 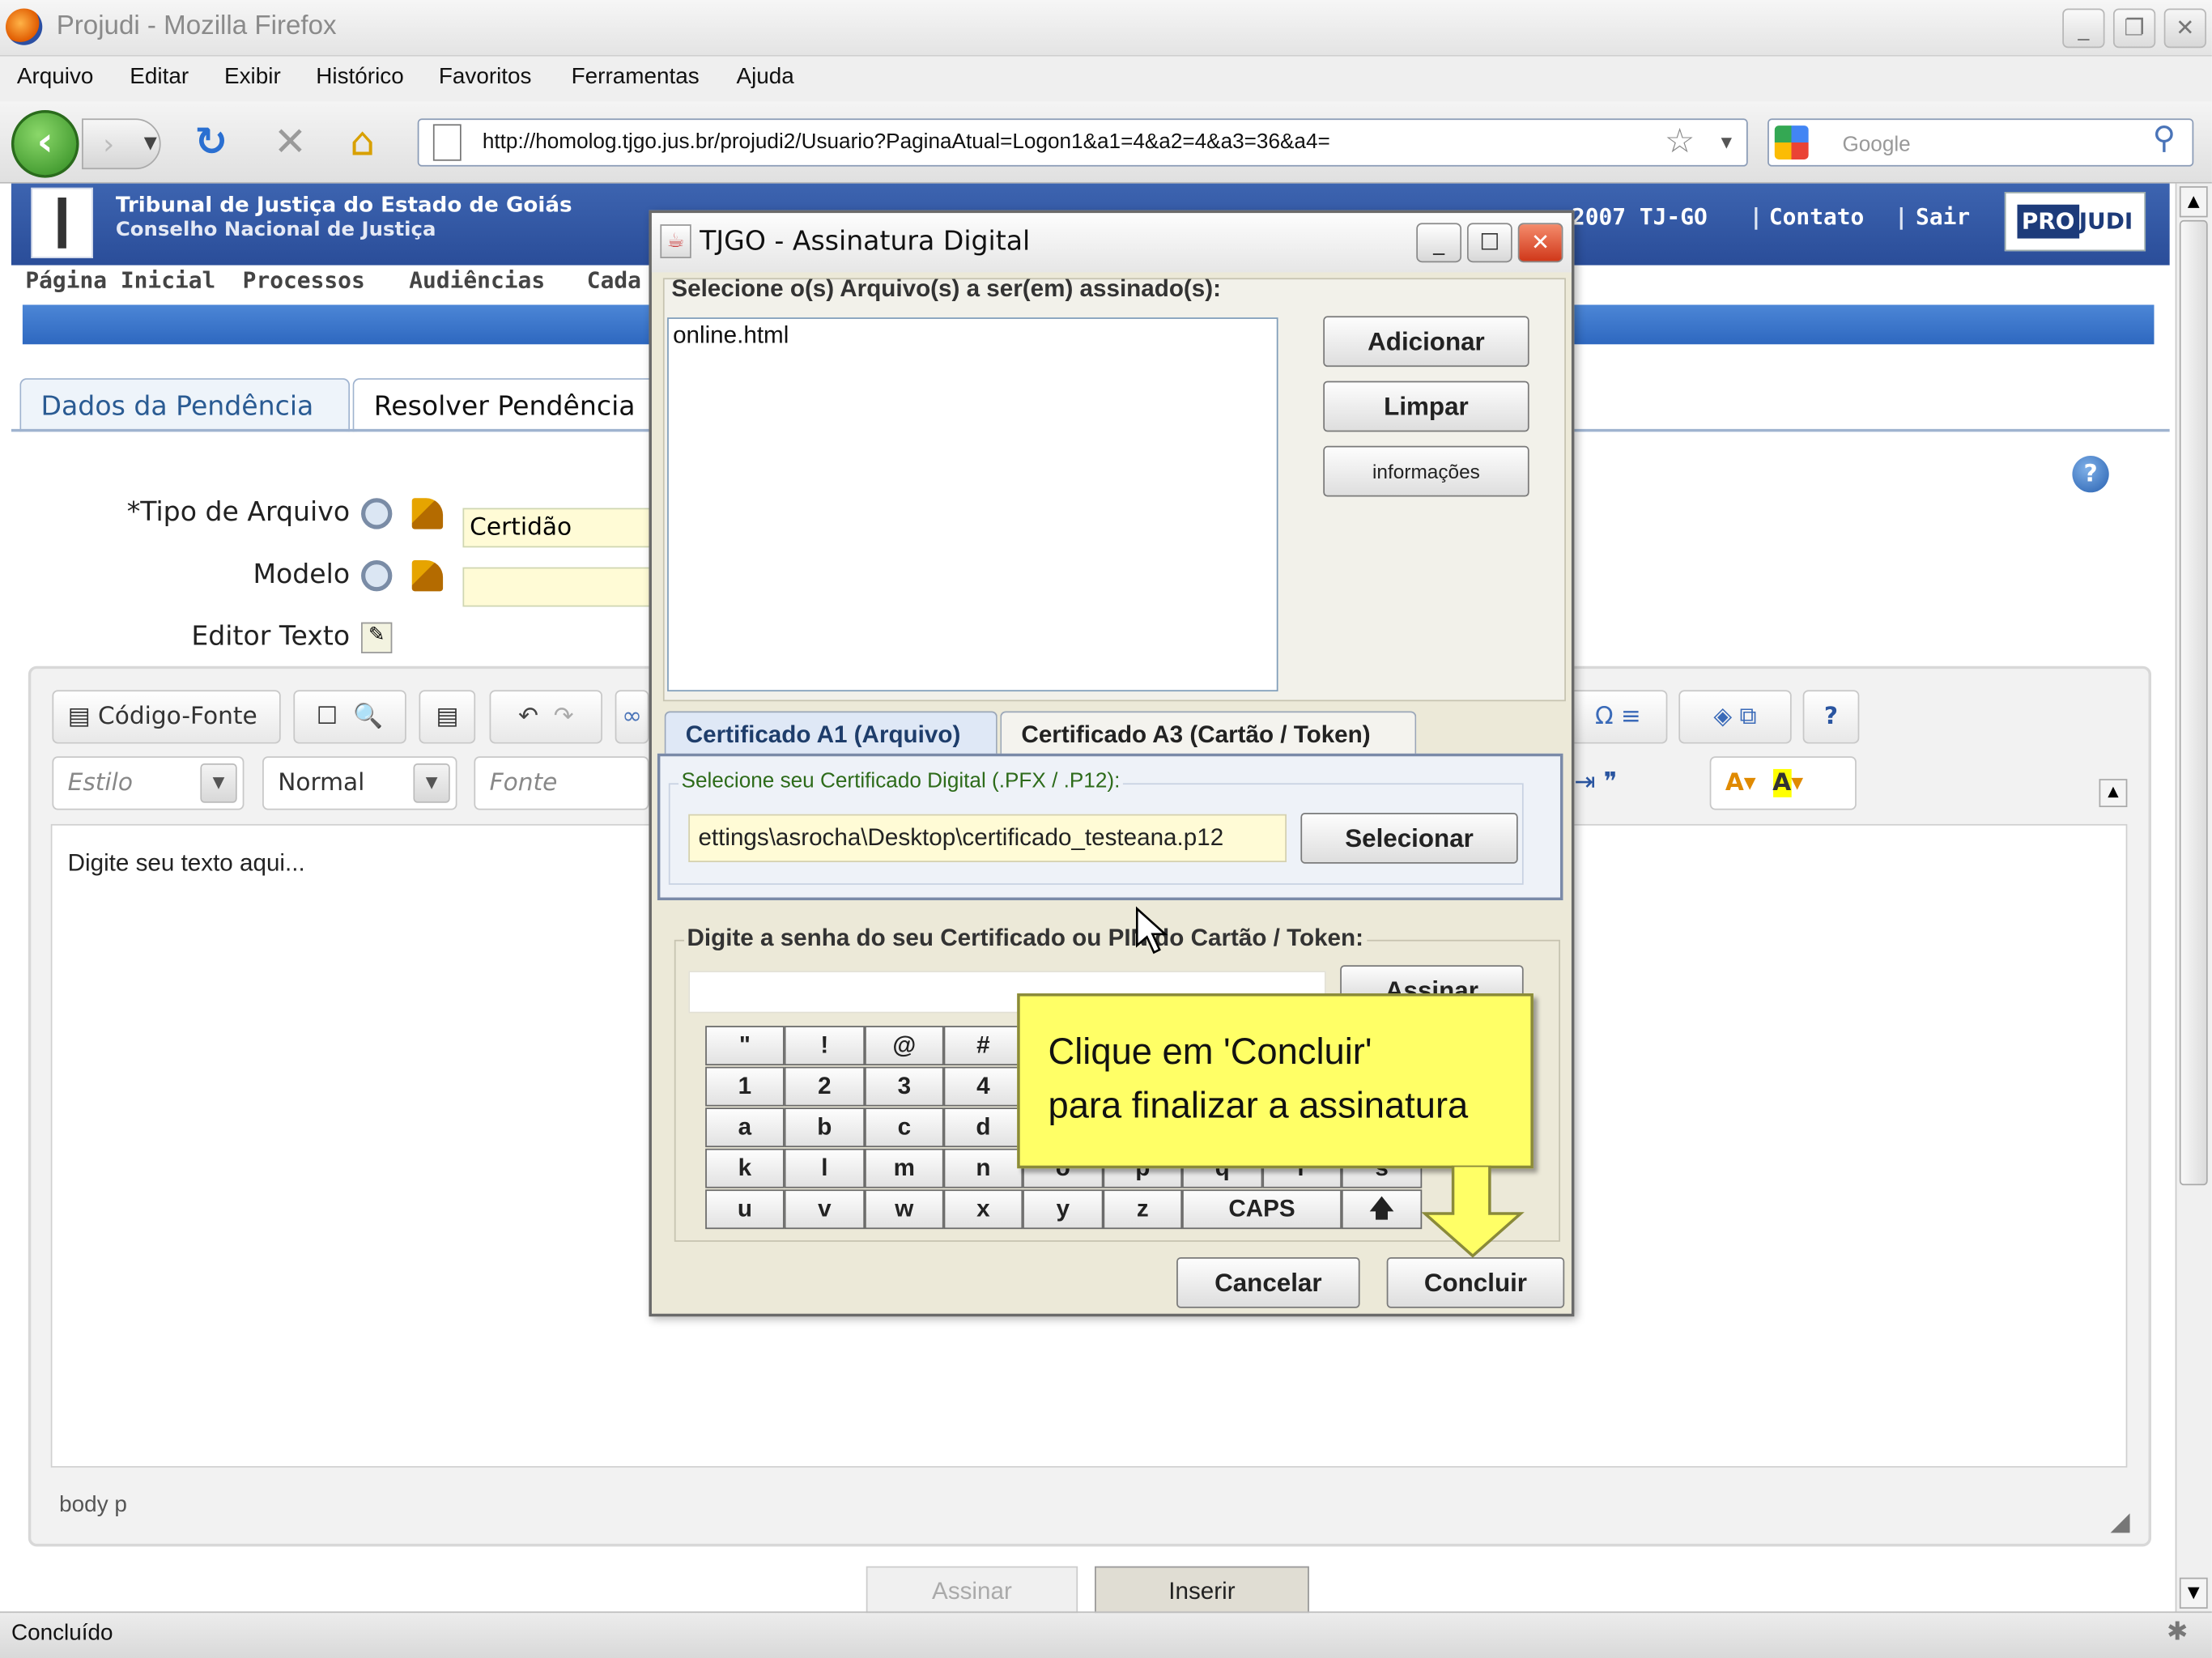 What do you see at coordinates (1783, 783) in the screenshot?
I see `color-buttons: A▾ A▾` at bounding box center [1783, 783].